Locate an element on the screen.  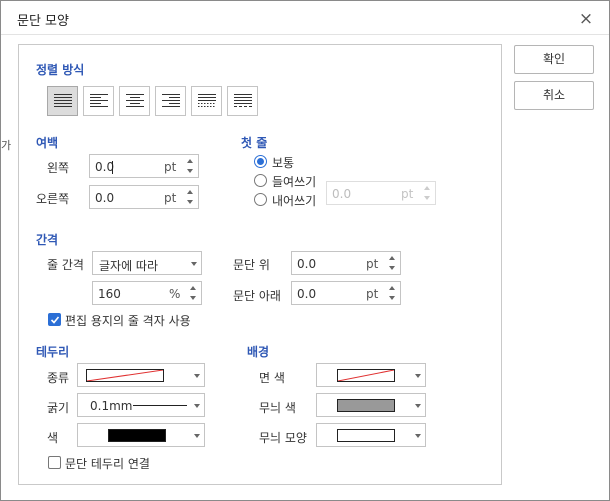
first-line-hanging-label: 내어쓰기 is located at coordinates (294, 201).